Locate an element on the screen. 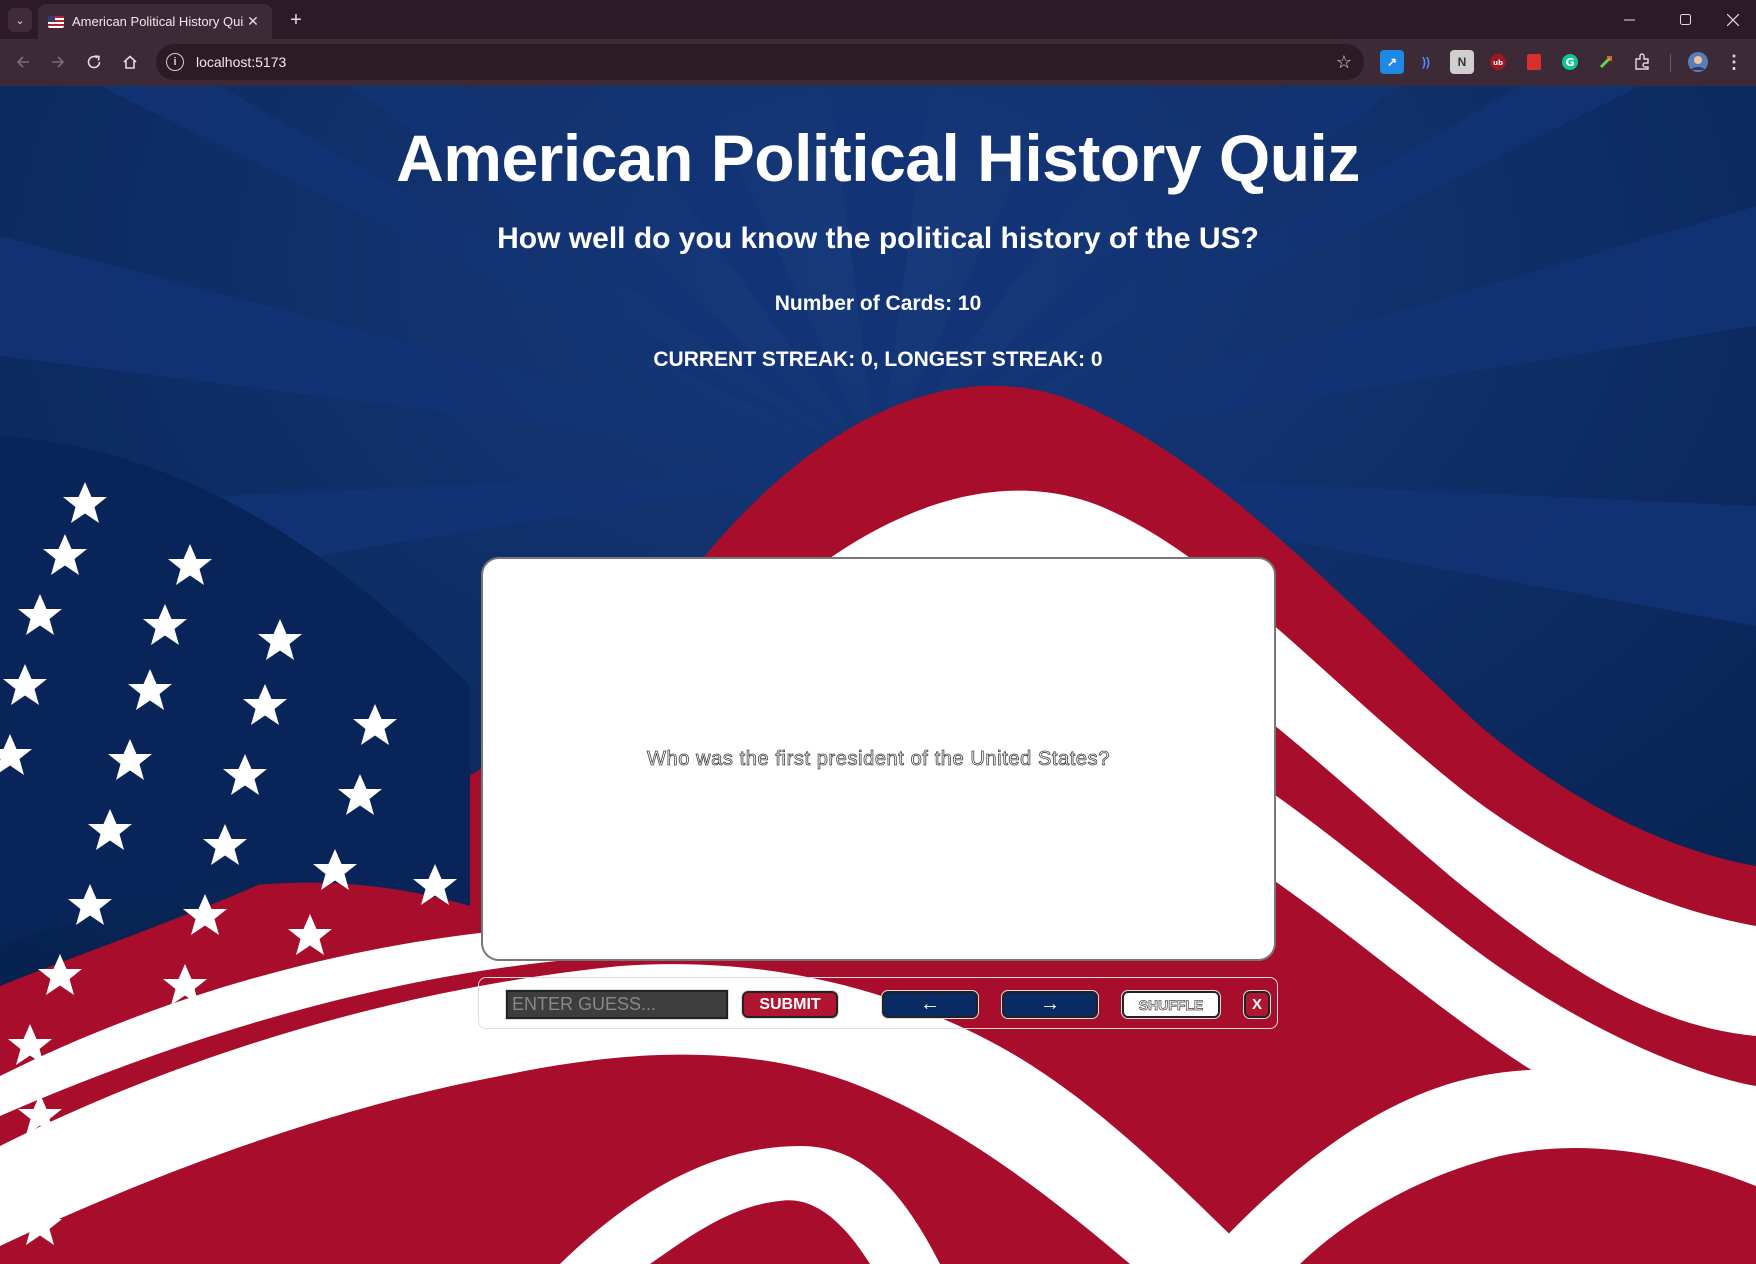 The height and width of the screenshot is (1264, 1756). more-menu-icon: ⋮ is located at coordinates (1734, 62).